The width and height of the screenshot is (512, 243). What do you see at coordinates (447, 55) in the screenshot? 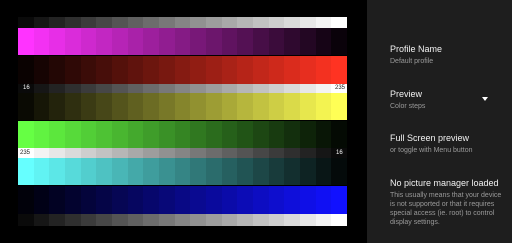
I see `profile-name-setting: Profile Name Default profile` at bounding box center [447, 55].